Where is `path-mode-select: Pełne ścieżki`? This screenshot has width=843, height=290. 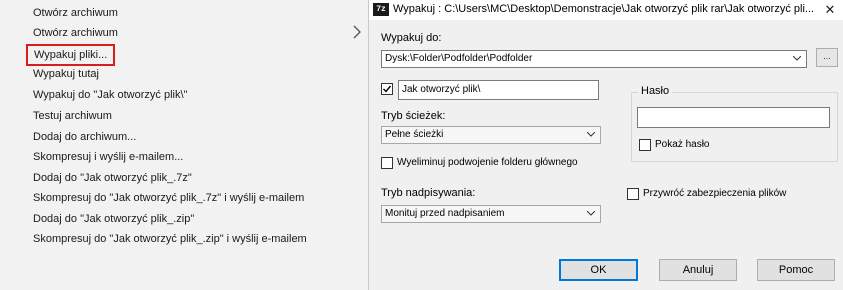
path-mode-select: Pełne ścieżki is located at coordinates (491, 135).